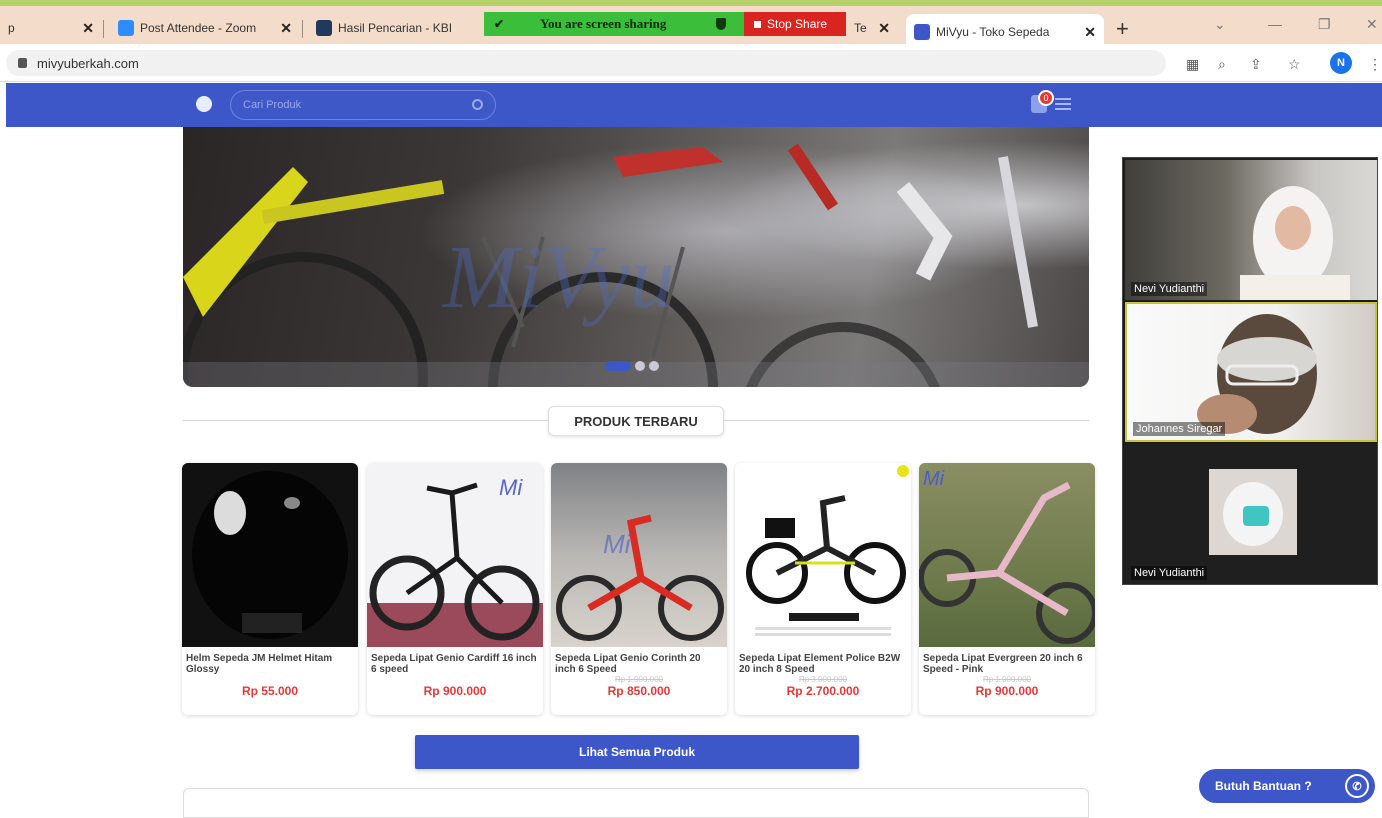 This screenshot has width=1382, height=818. What do you see at coordinates (922, 32) in the screenshot?
I see `mivyu-icon` at bounding box center [922, 32].